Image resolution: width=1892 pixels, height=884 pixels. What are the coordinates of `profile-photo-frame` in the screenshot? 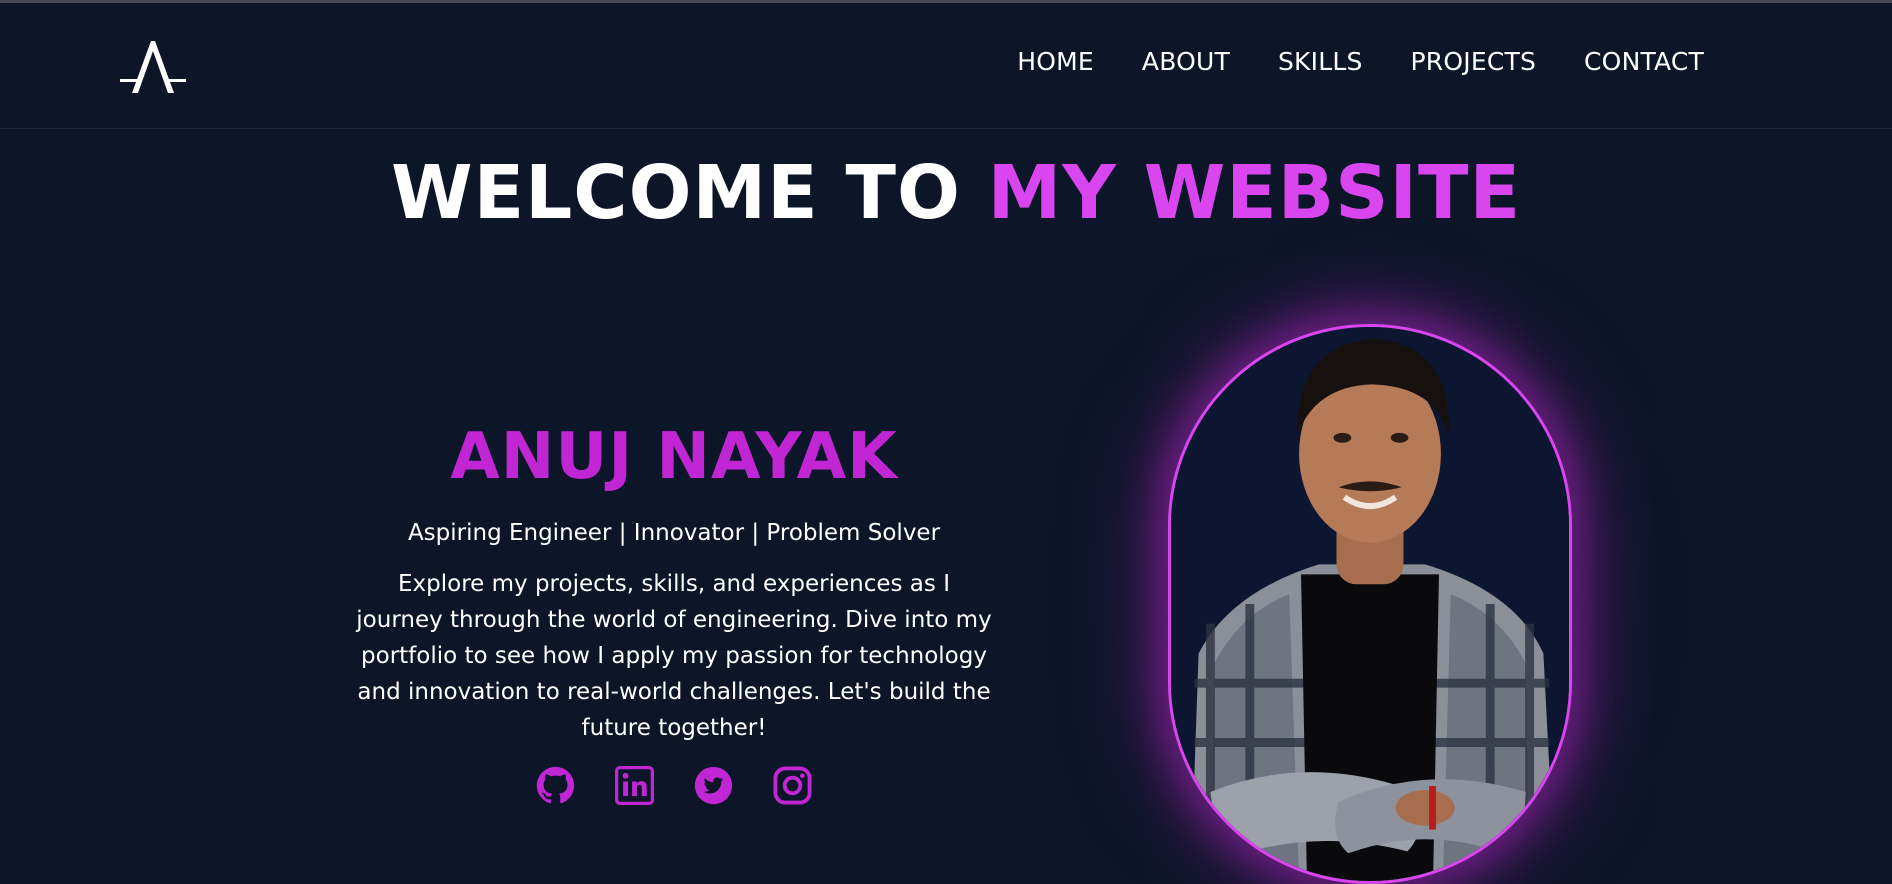 It's located at (1370, 604).